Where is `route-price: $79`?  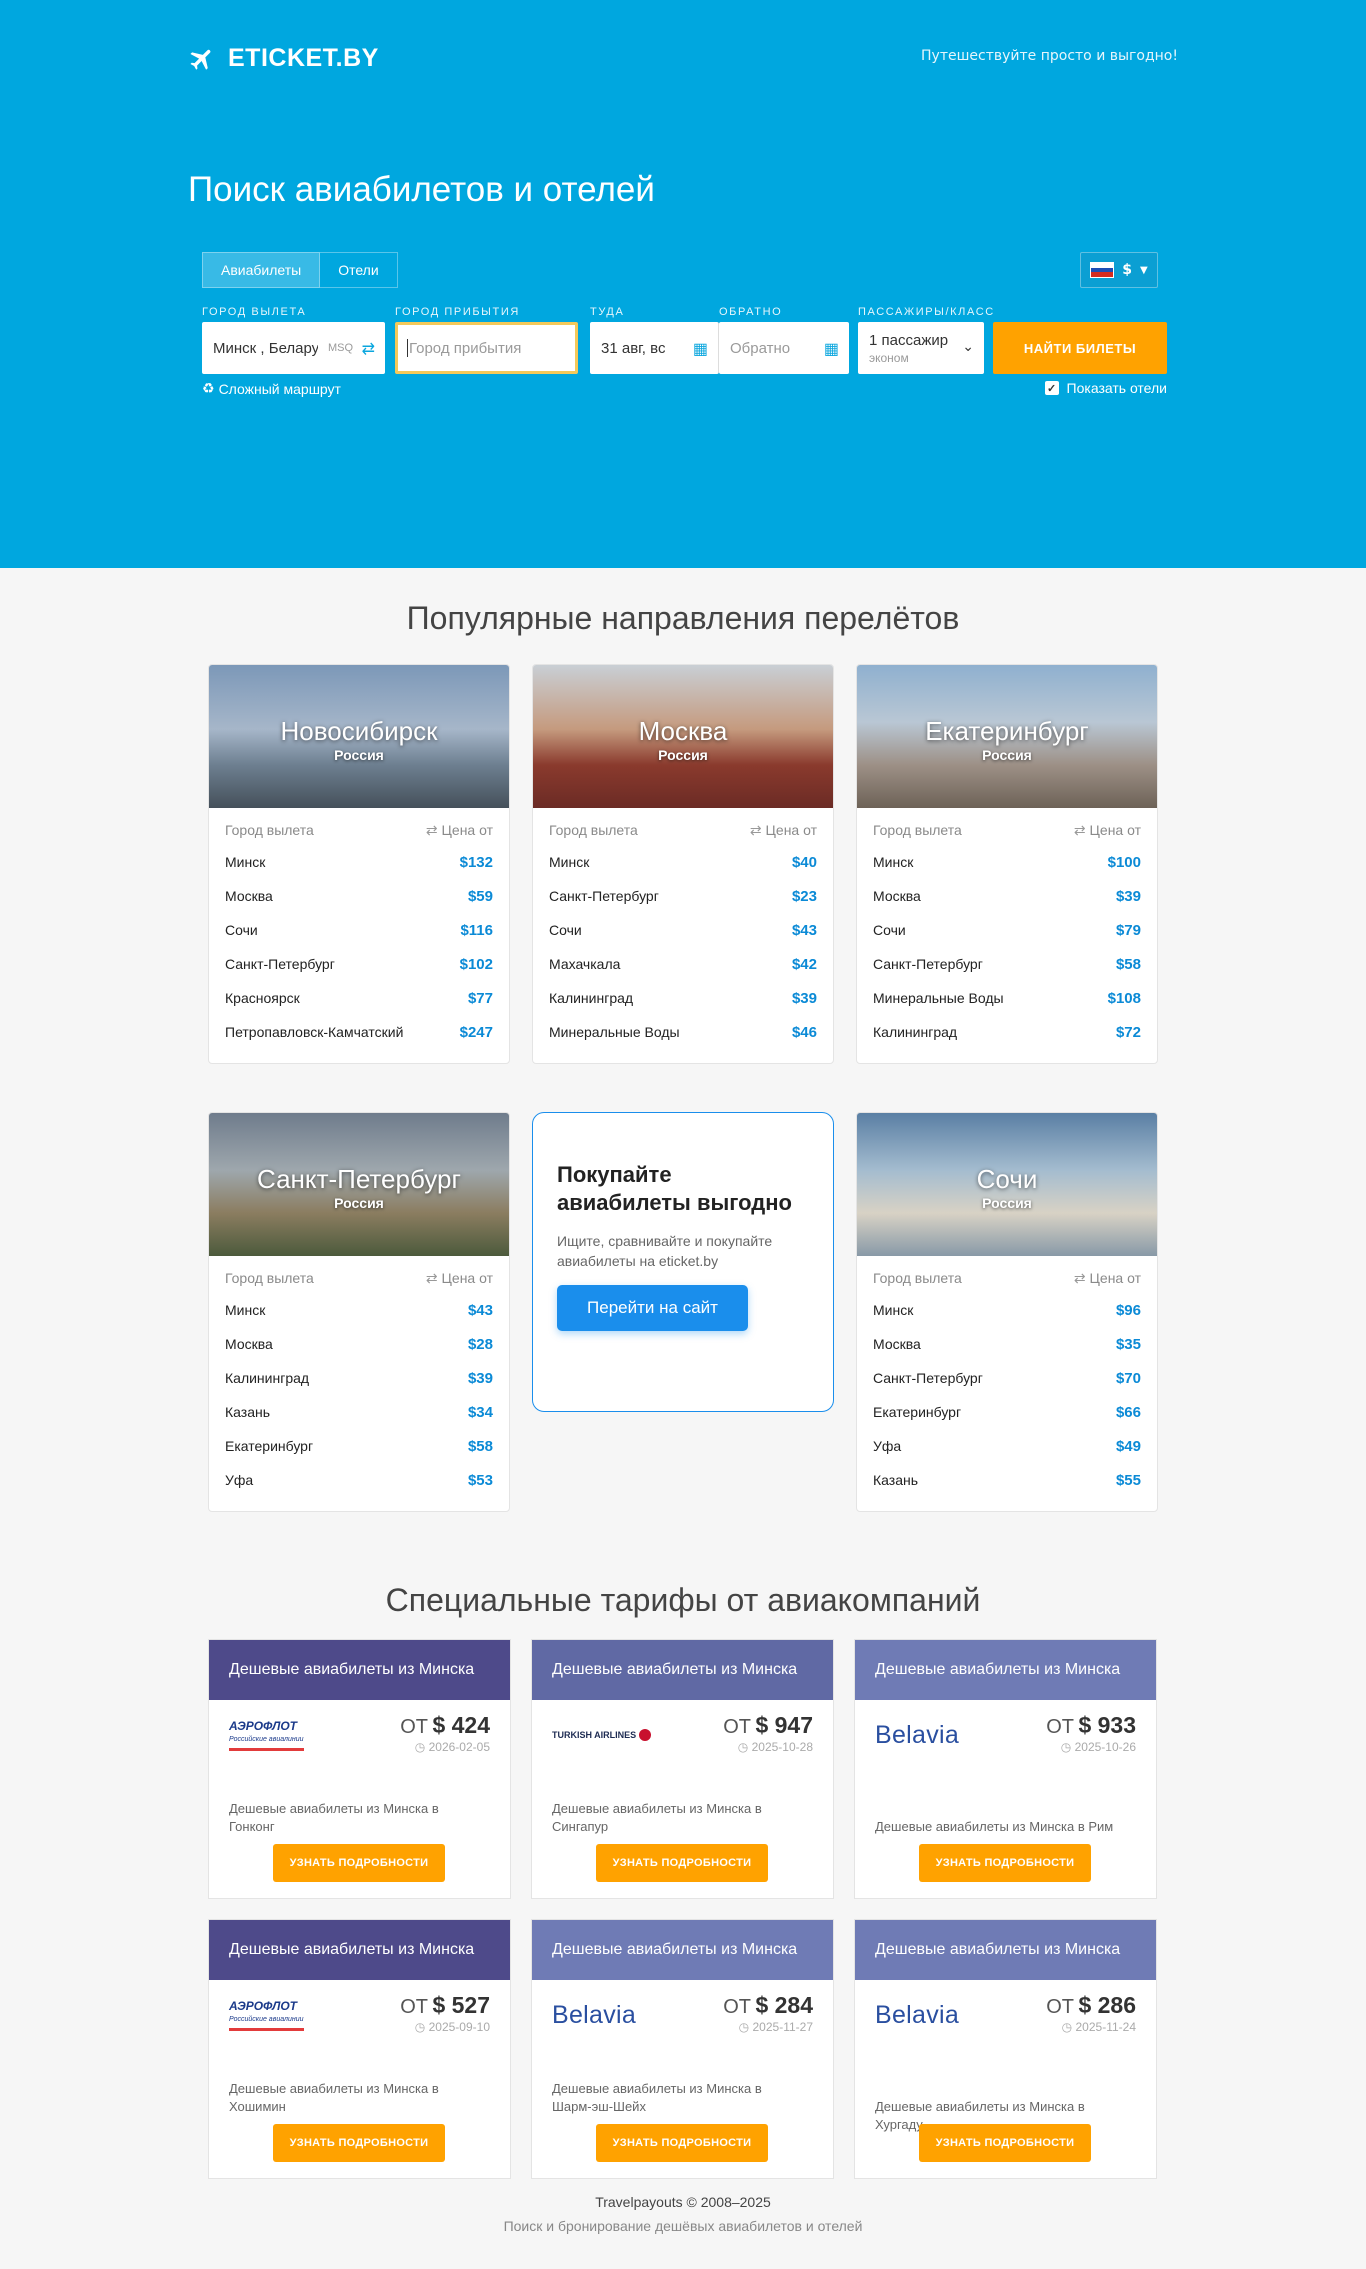 route-price: $79 is located at coordinates (1128, 930).